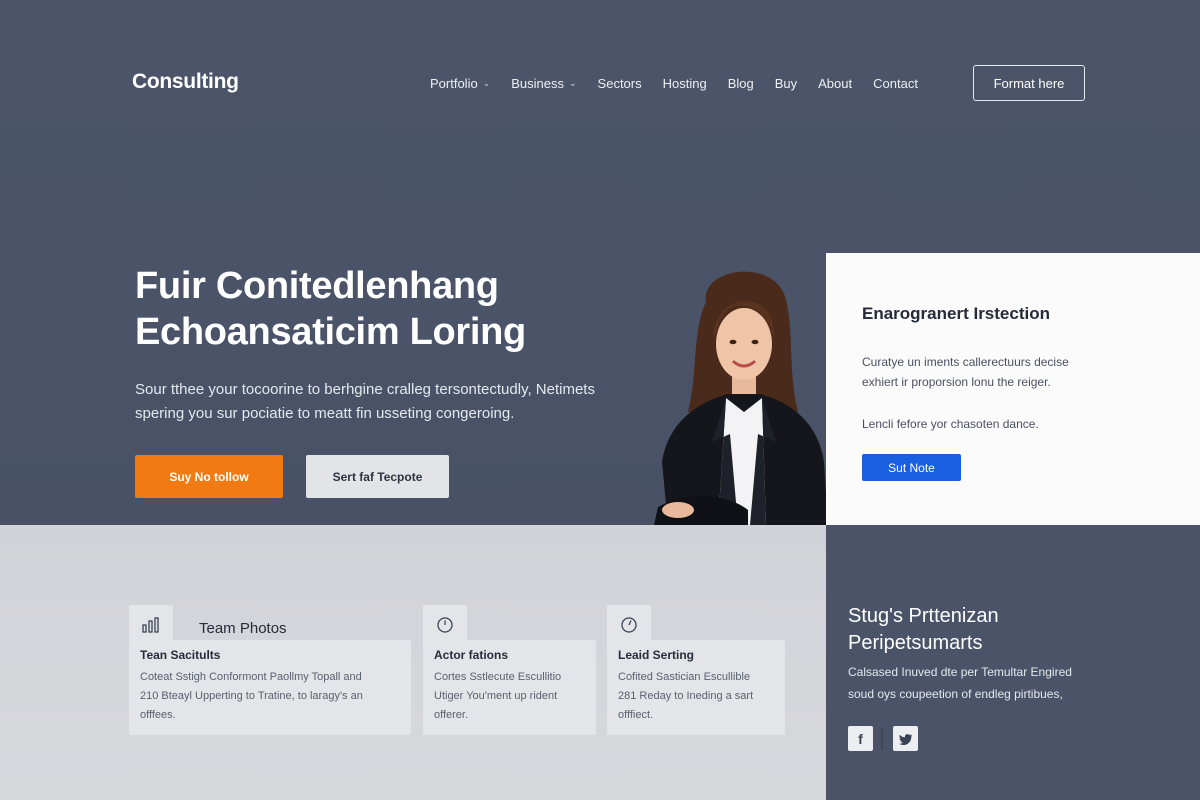  I want to click on secondary-cta-button: Sert faf Tecpote, so click(377, 476).